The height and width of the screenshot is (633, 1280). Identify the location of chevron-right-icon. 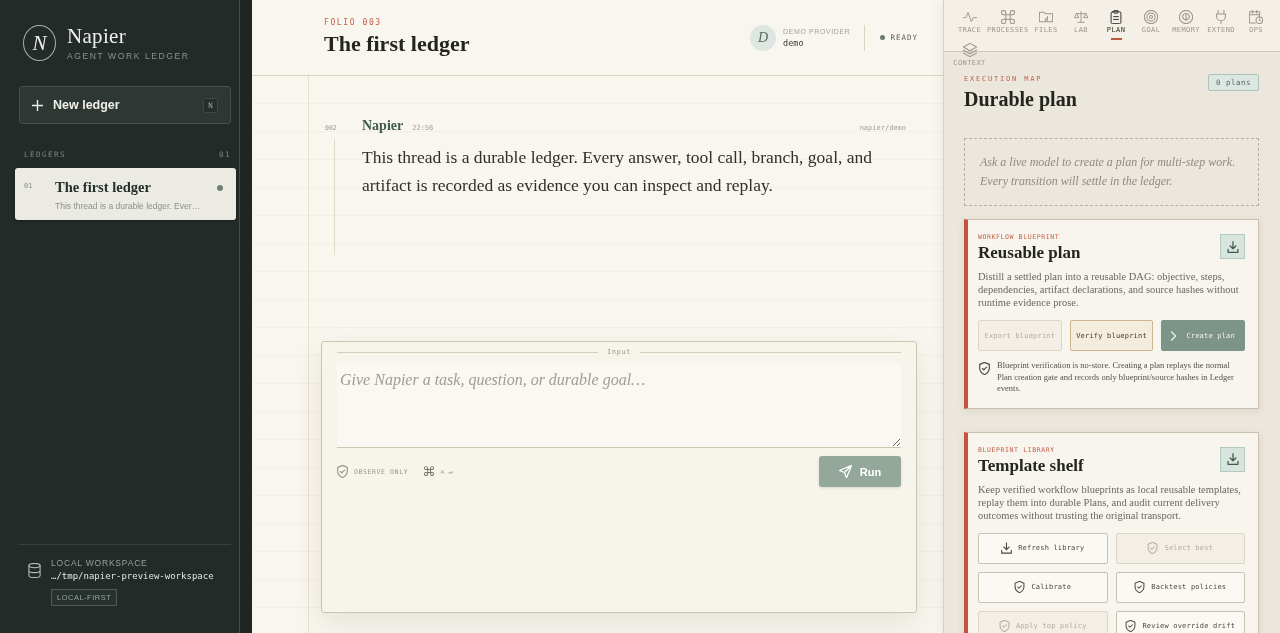
(1174, 335).